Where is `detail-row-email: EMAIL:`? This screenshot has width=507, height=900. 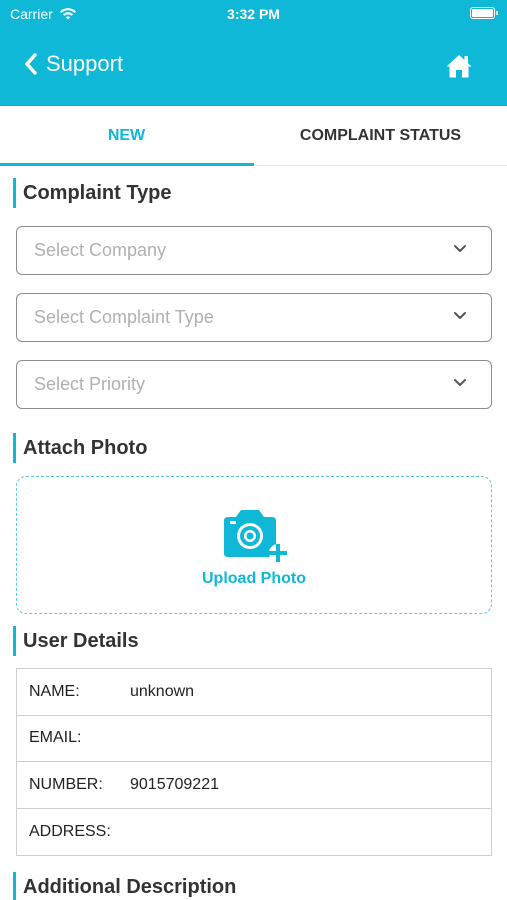 detail-row-email: EMAIL: is located at coordinates (254, 739).